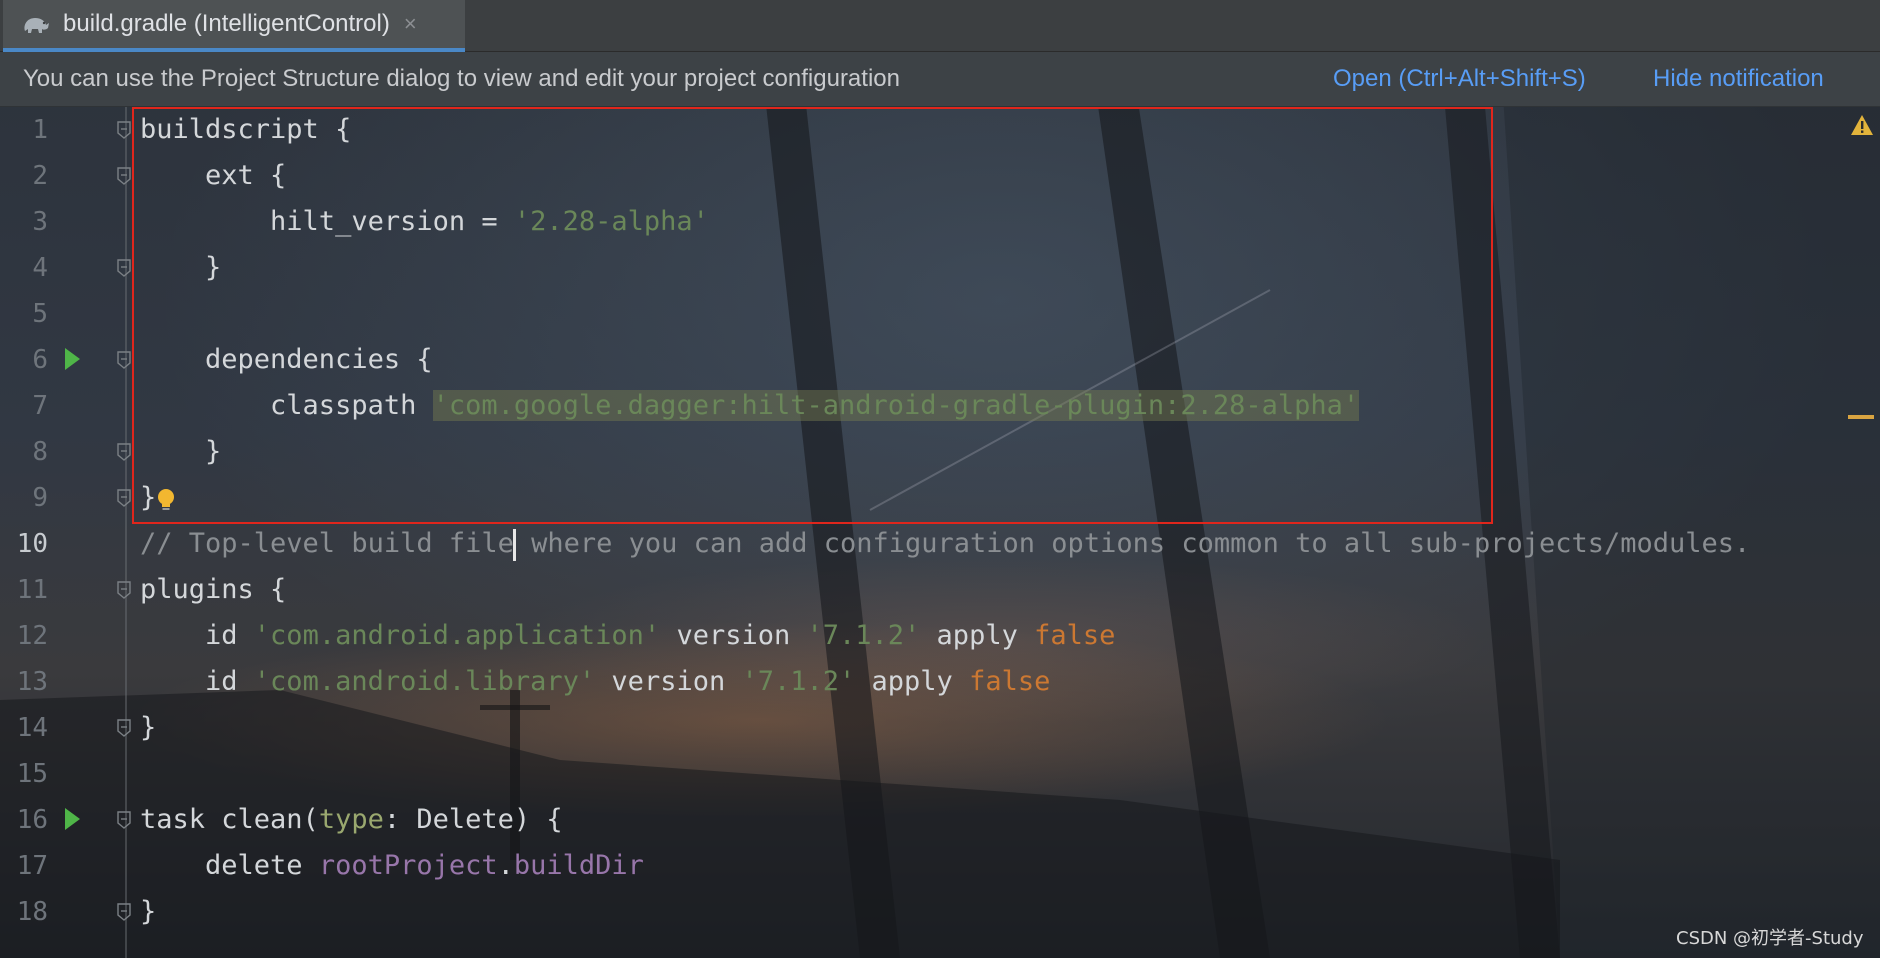 The image size is (1880, 958). What do you see at coordinates (1010, 681) in the screenshot?
I see `code-token: false` at bounding box center [1010, 681].